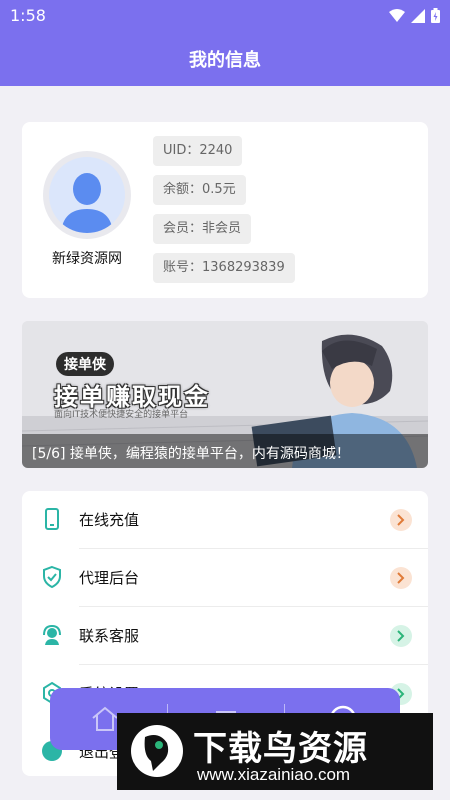 This screenshot has width=450, height=800. What do you see at coordinates (274, 774) in the screenshot?
I see `watermark-url: www.xiazainiao.com` at bounding box center [274, 774].